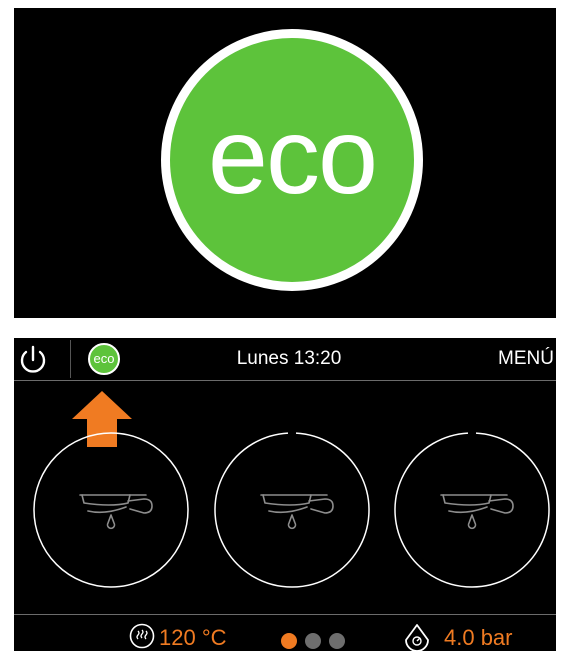  I want to click on group-1-button, so click(111, 510).